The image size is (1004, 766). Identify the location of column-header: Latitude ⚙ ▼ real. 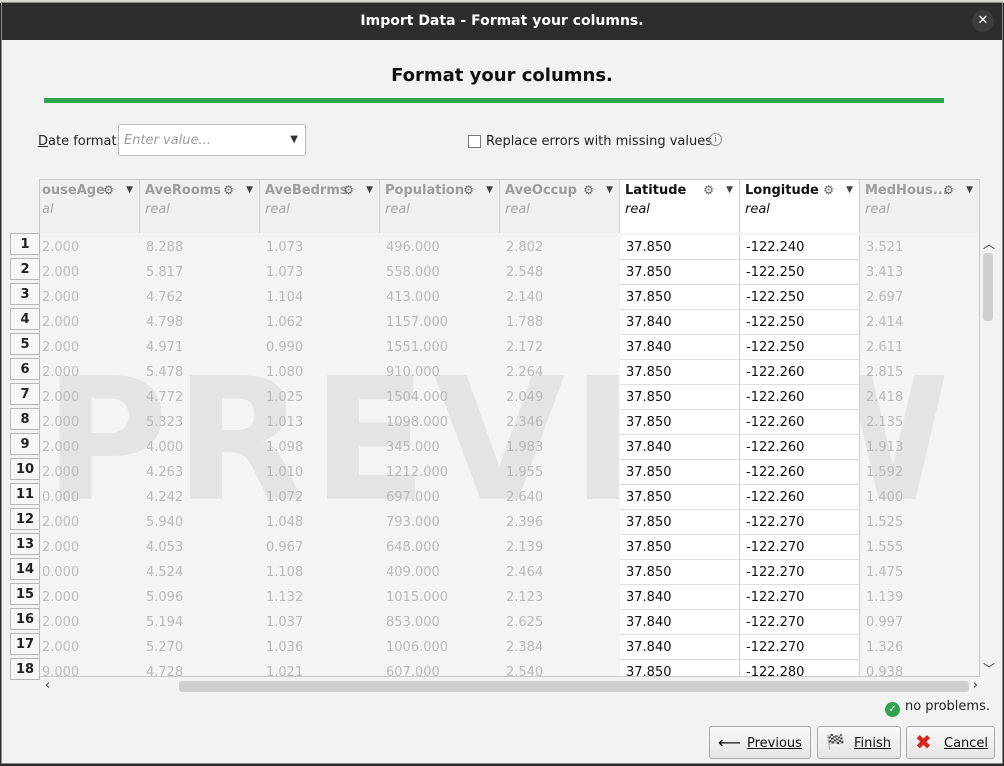
(680, 206).